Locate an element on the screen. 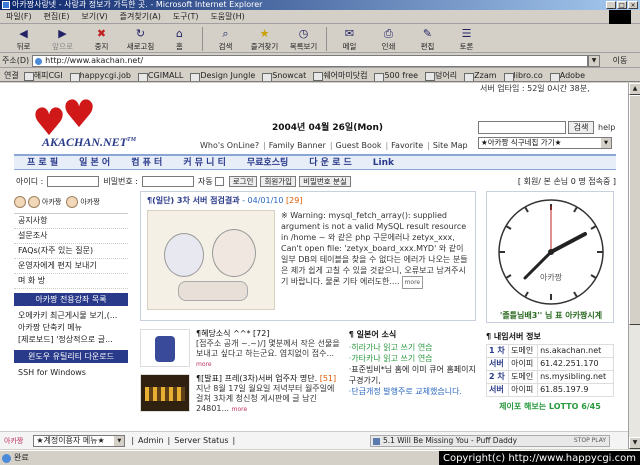  link-whos-online: Who's OnLine? is located at coordinates (229, 145).